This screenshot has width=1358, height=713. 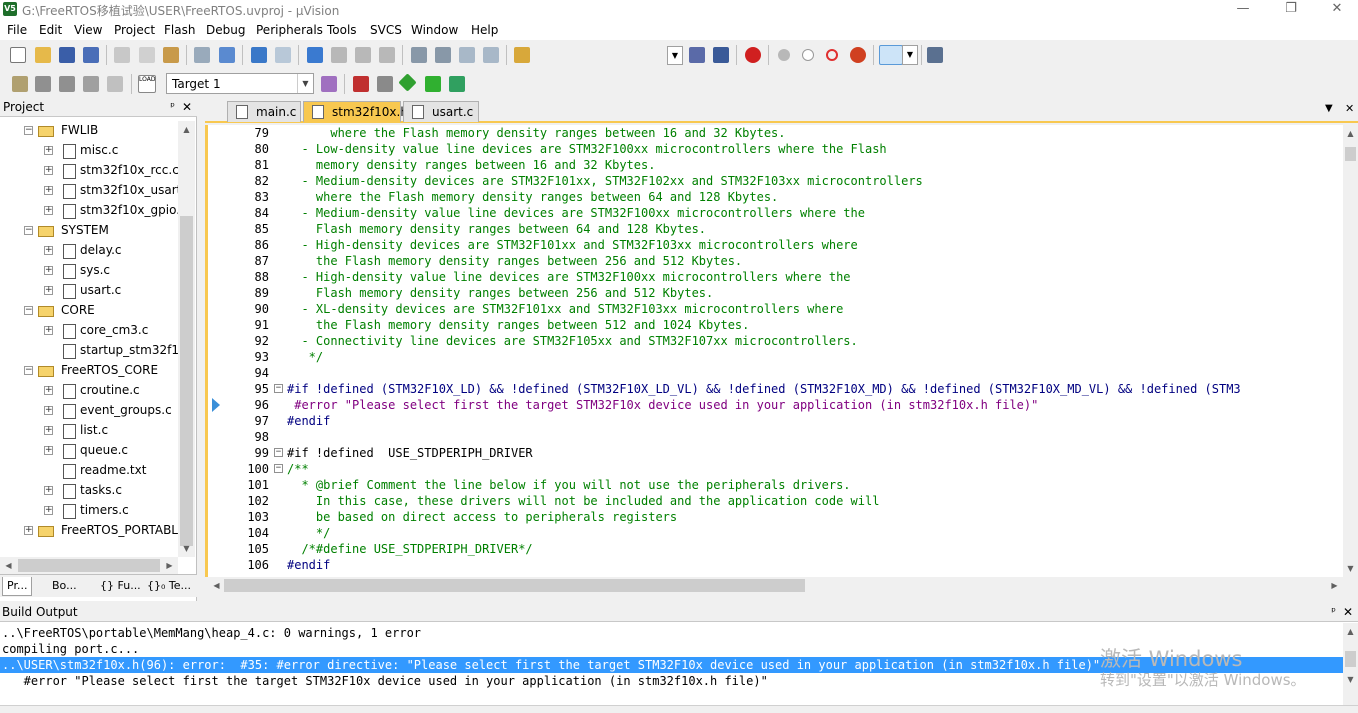 I want to click on target-options-icon, so click(x=329, y=84).